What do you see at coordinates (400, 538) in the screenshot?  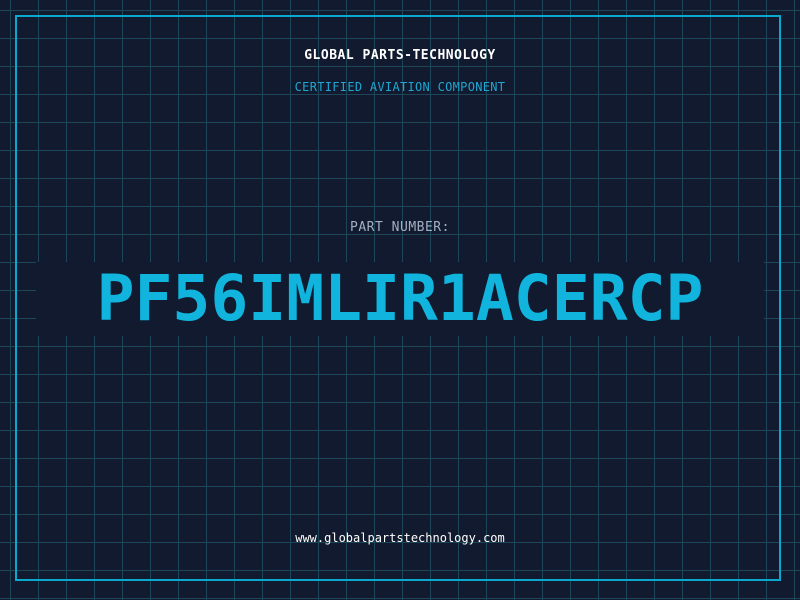 I see `website-text: www.globalpartstechnology.com` at bounding box center [400, 538].